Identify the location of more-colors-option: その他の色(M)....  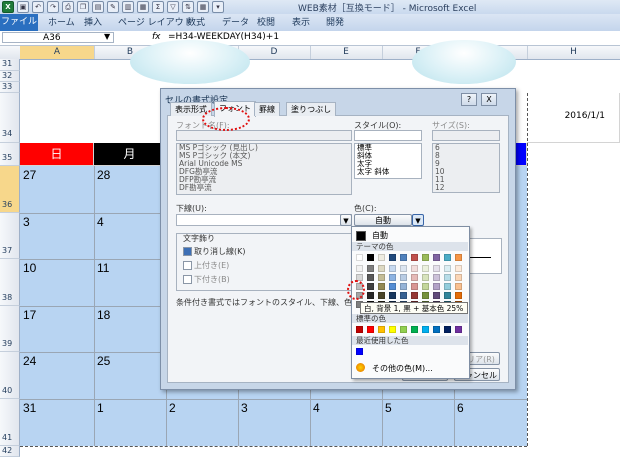
(402, 368).